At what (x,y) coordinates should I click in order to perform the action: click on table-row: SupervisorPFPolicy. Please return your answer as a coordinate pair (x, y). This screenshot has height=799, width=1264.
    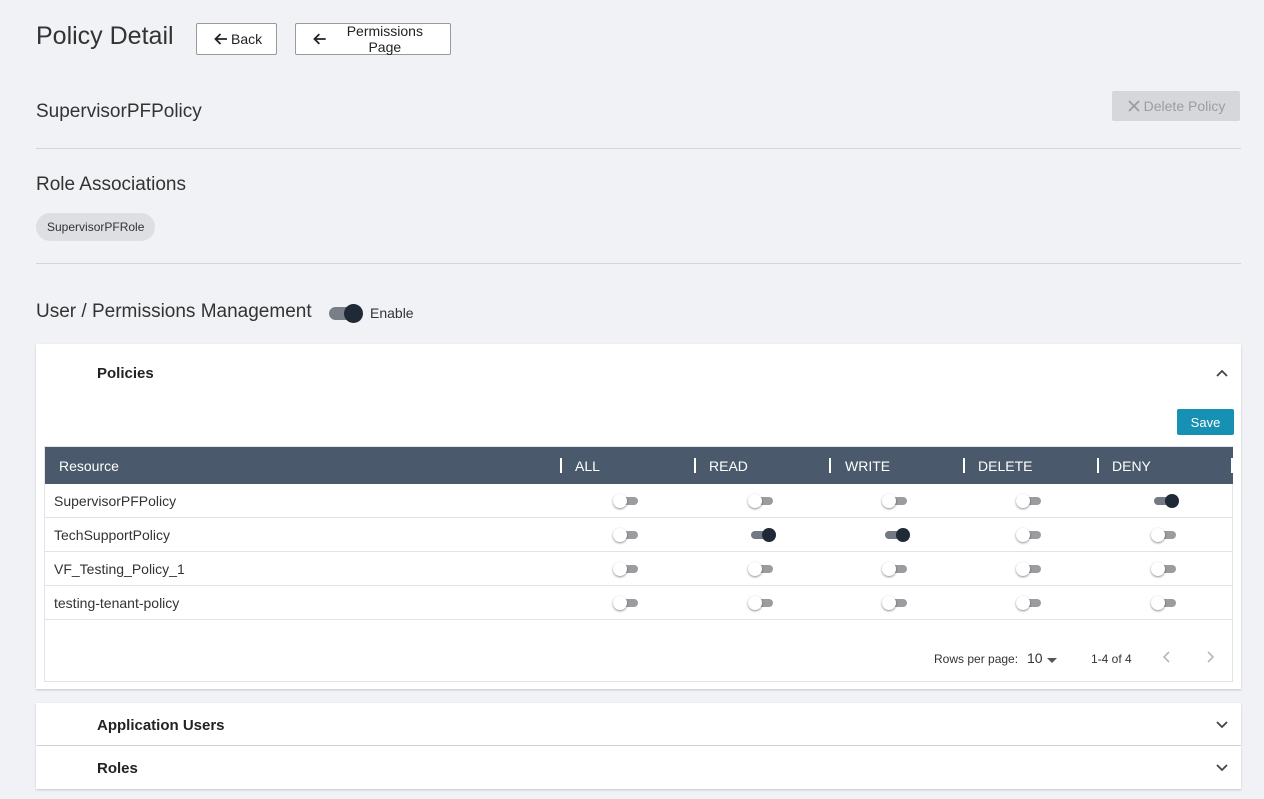
    Looking at the image, I should click on (639, 501).